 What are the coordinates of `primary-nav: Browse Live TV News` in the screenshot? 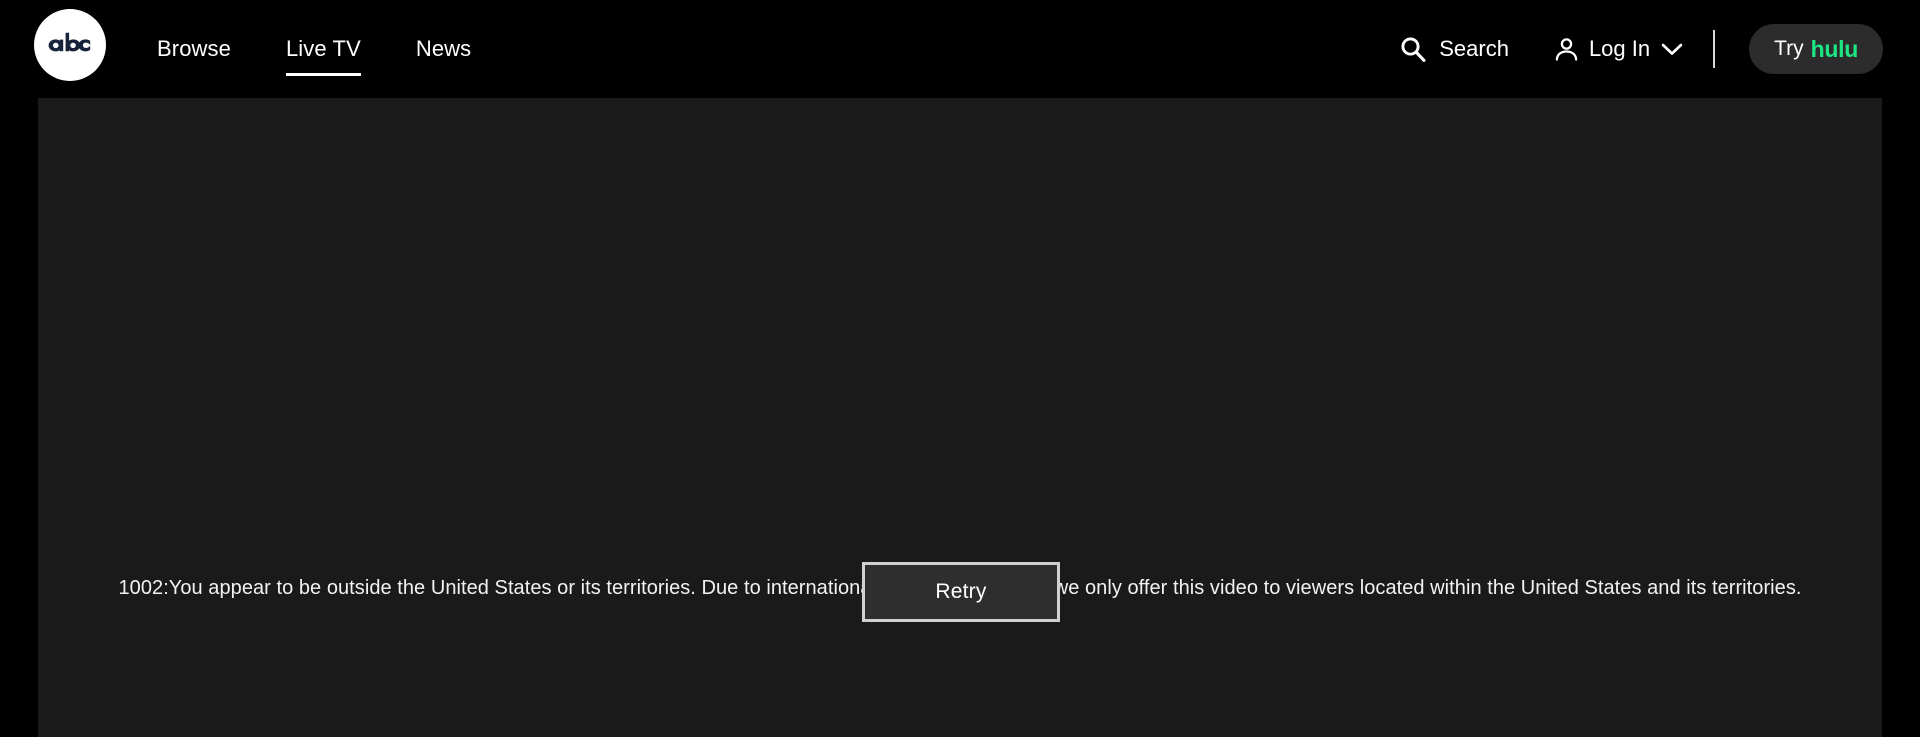 It's located at (341, 49).